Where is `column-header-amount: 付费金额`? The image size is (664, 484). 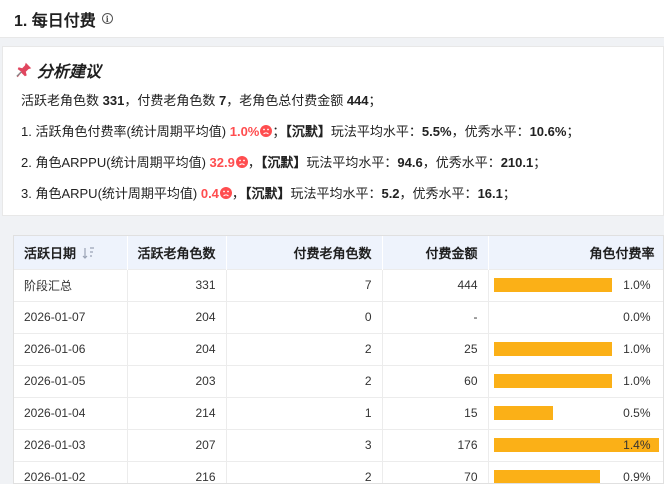 column-header-amount: 付费金额 is located at coordinates (435, 252).